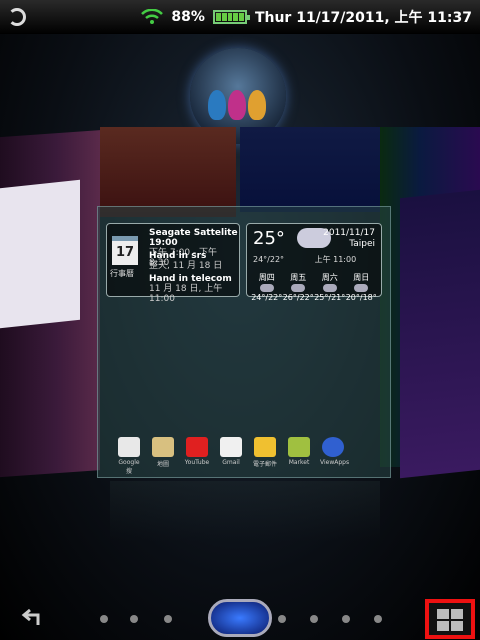 This screenshot has width=480, height=640. What do you see at coordinates (245, 511) in the screenshot?
I see `screen-reflection` at bounding box center [245, 511].